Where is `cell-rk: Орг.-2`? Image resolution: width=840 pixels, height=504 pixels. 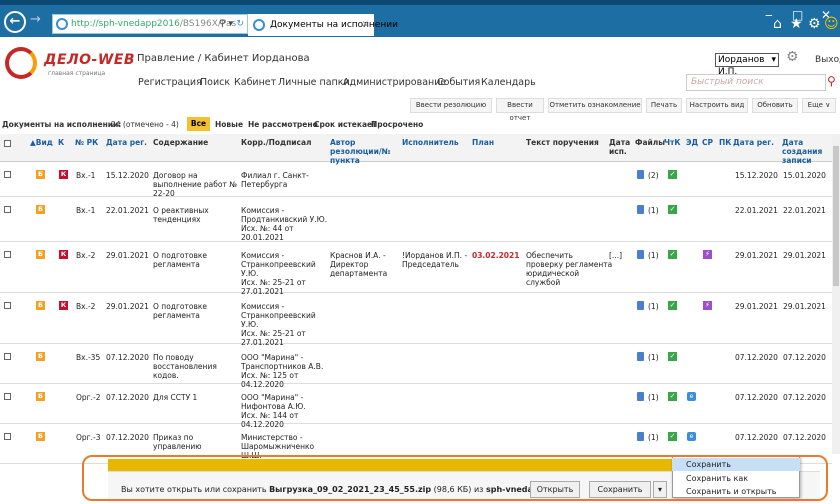
cell-rk: Орг.-2 is located at coordinates (88, 397).